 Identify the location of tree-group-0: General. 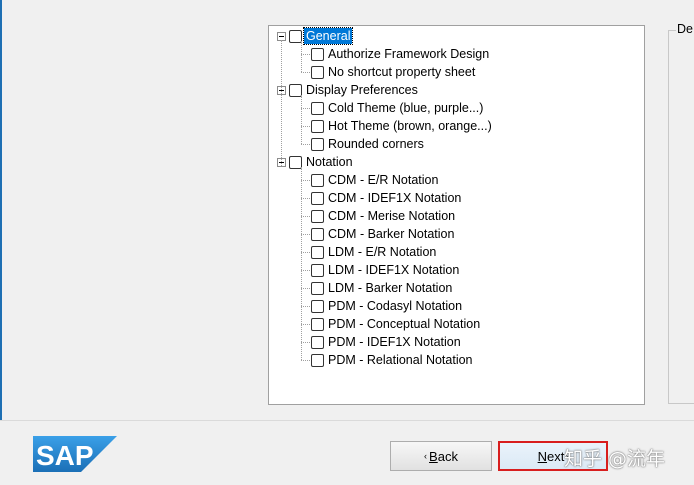
(315, 36).